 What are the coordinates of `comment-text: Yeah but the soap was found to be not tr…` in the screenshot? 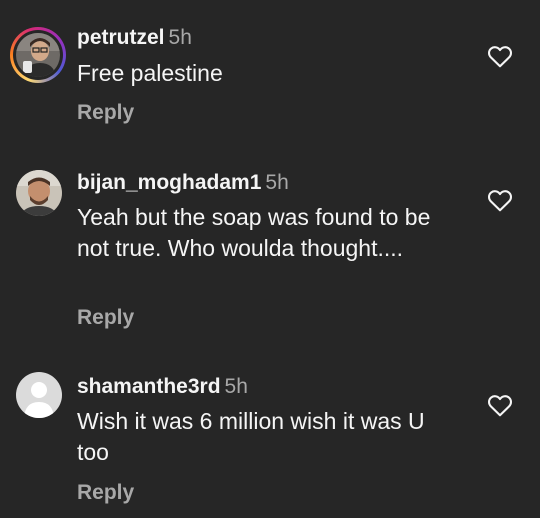 It's located at (254, 232).